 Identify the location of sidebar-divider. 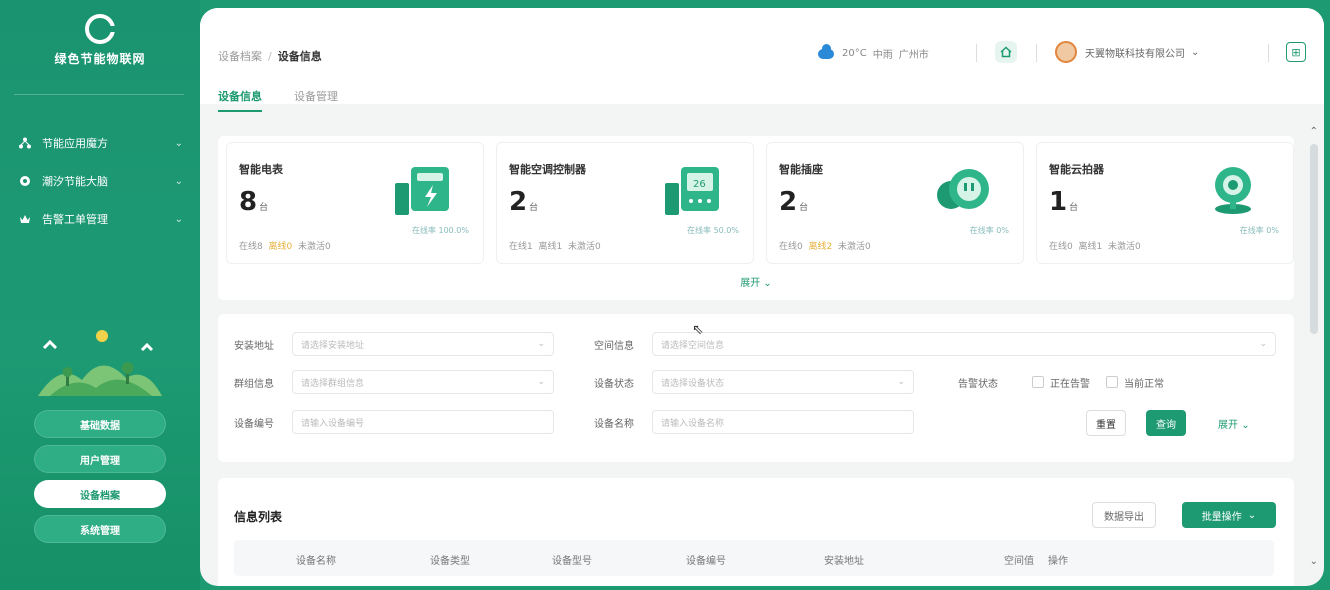
(99, 94).